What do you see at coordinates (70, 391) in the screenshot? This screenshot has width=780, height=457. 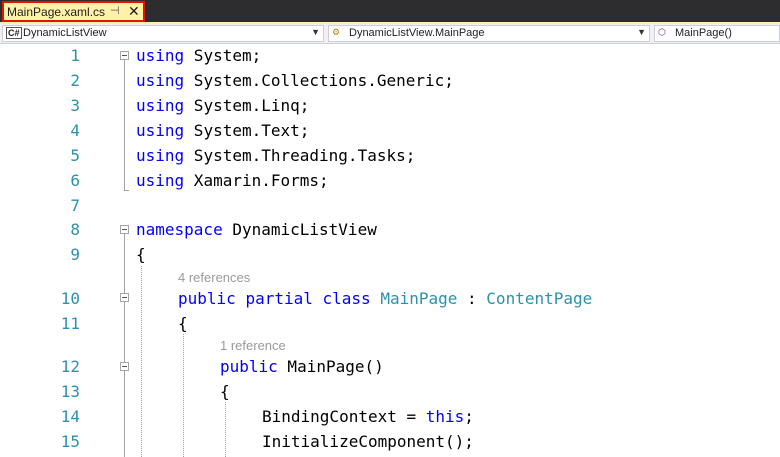 I see `line-number: 13` at bounding box center [70, 391].